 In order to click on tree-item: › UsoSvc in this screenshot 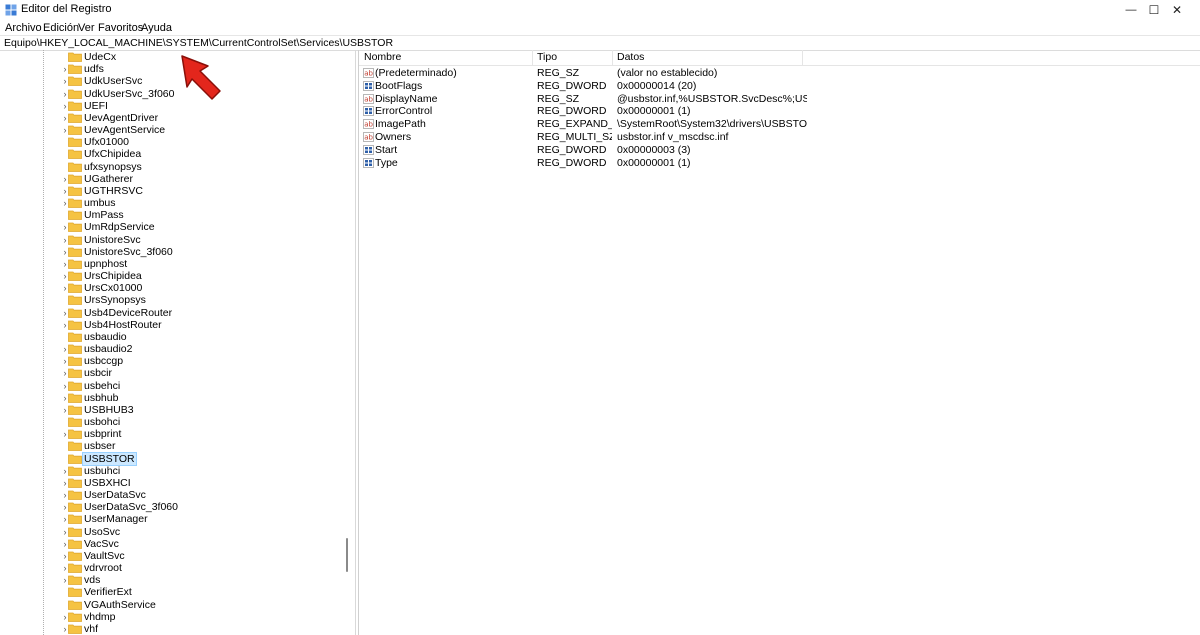, I will do `click(170, 532)`.